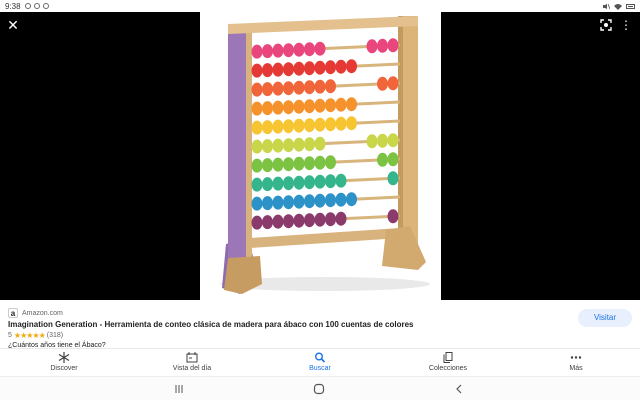 The width and height of the screenshot is (640, 400). Describe the element at coordinates (13, 313) in the screenshot. I see `amazon-logo-icon: a` at that location.